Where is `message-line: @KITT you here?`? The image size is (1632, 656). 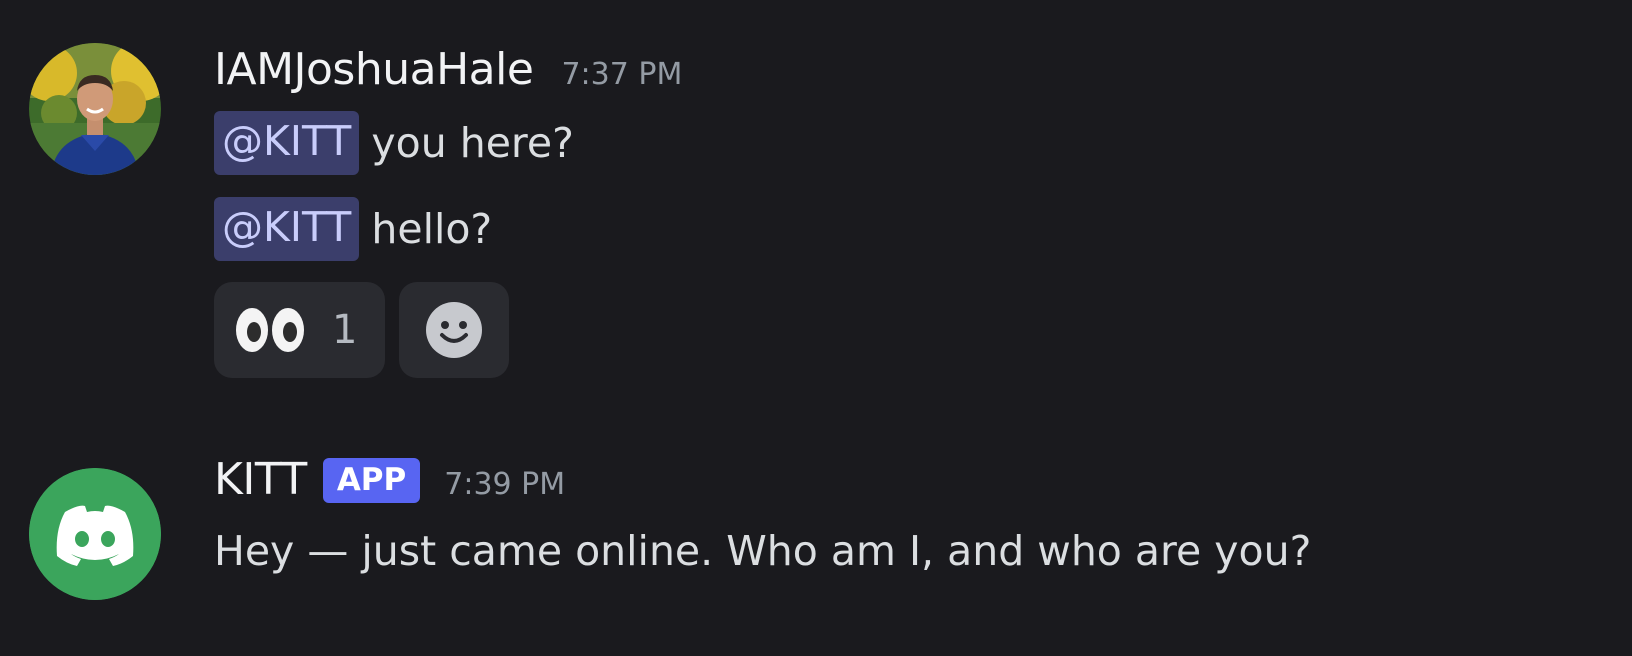 message-line: @KITT you here? is located at coordinates (394, 143).